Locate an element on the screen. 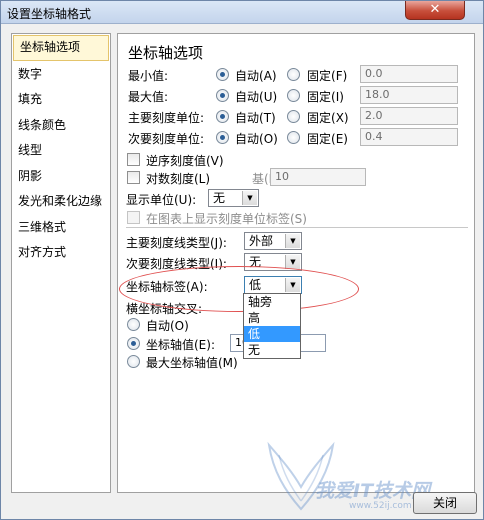 Image resolution: width=484 pixels, height=520 pixels. dropdown-option-none: 无 is located at coordinates (272, 350).